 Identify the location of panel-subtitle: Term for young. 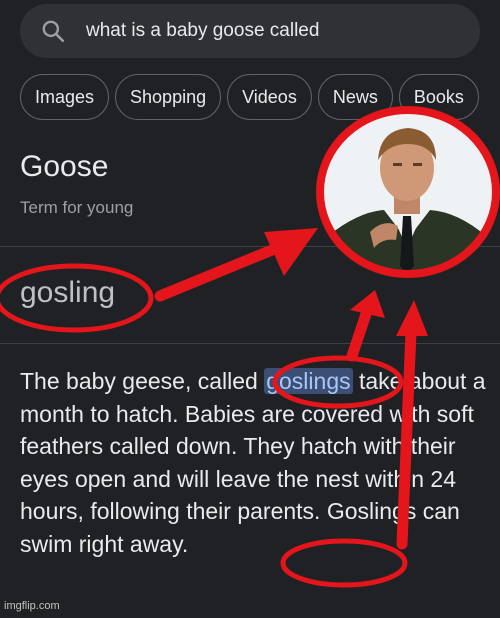
(77, 207).